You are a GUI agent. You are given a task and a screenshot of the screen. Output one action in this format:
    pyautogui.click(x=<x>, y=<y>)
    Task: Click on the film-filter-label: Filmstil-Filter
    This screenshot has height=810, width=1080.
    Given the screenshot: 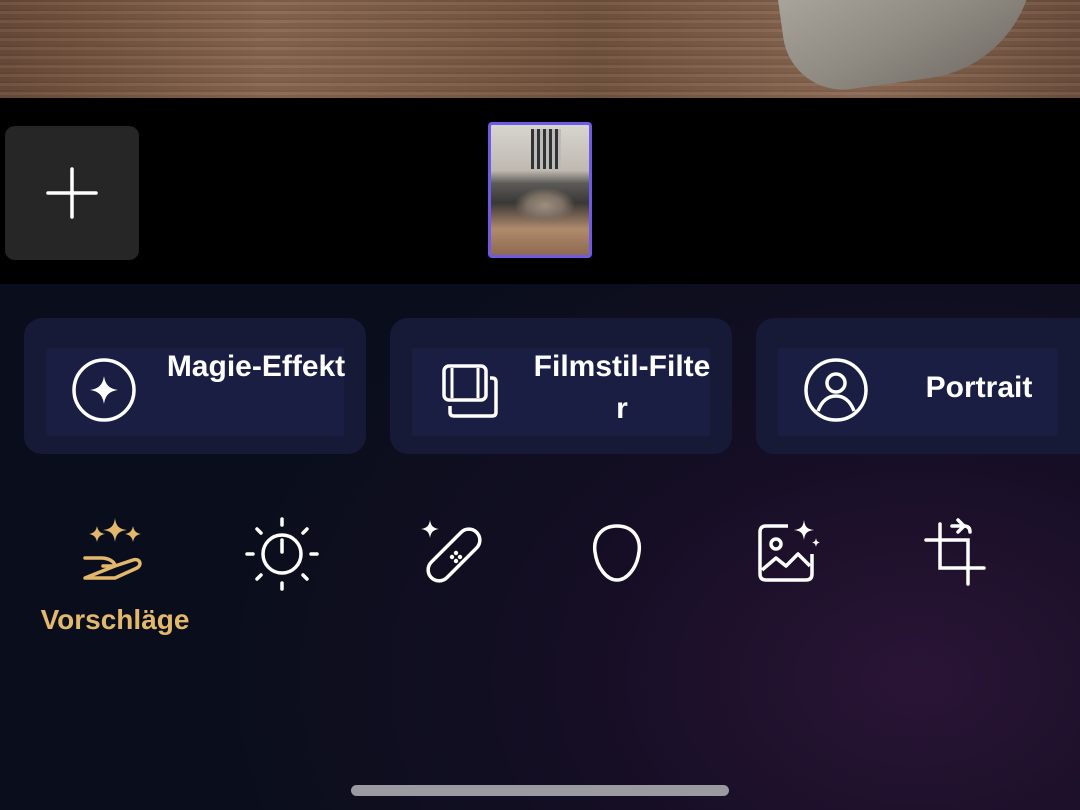 What is the action you would take?
    pyautogui.click(x=622, y=387)
    